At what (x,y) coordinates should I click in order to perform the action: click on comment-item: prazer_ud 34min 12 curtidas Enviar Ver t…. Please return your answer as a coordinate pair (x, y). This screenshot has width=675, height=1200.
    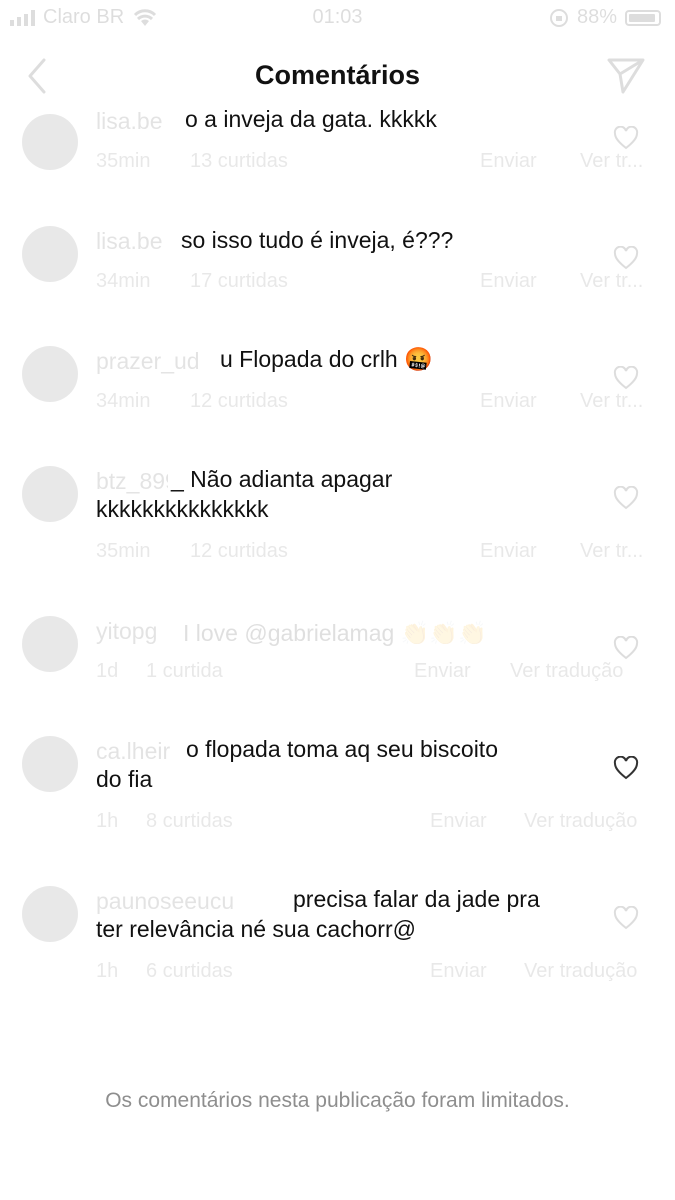
    Looking at the image, I should click on (337, 395).